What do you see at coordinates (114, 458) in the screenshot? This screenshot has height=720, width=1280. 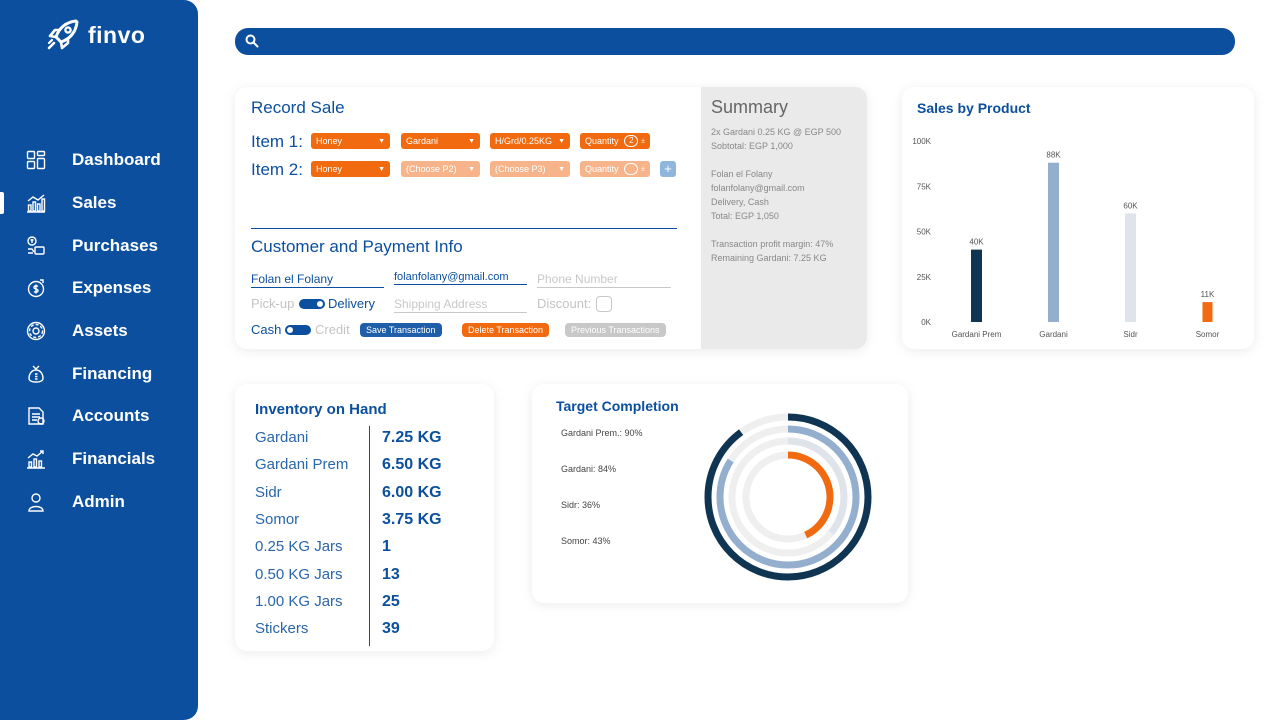 I see `sidebar-item-label: Financials` at bounding box center [114, 458].